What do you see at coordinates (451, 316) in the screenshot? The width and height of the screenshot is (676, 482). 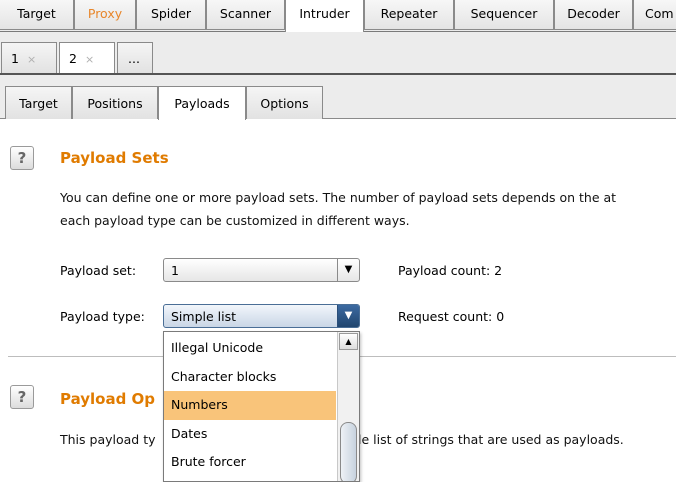 I see `request-count: Request count: 0` at bounding box center [451, 316].